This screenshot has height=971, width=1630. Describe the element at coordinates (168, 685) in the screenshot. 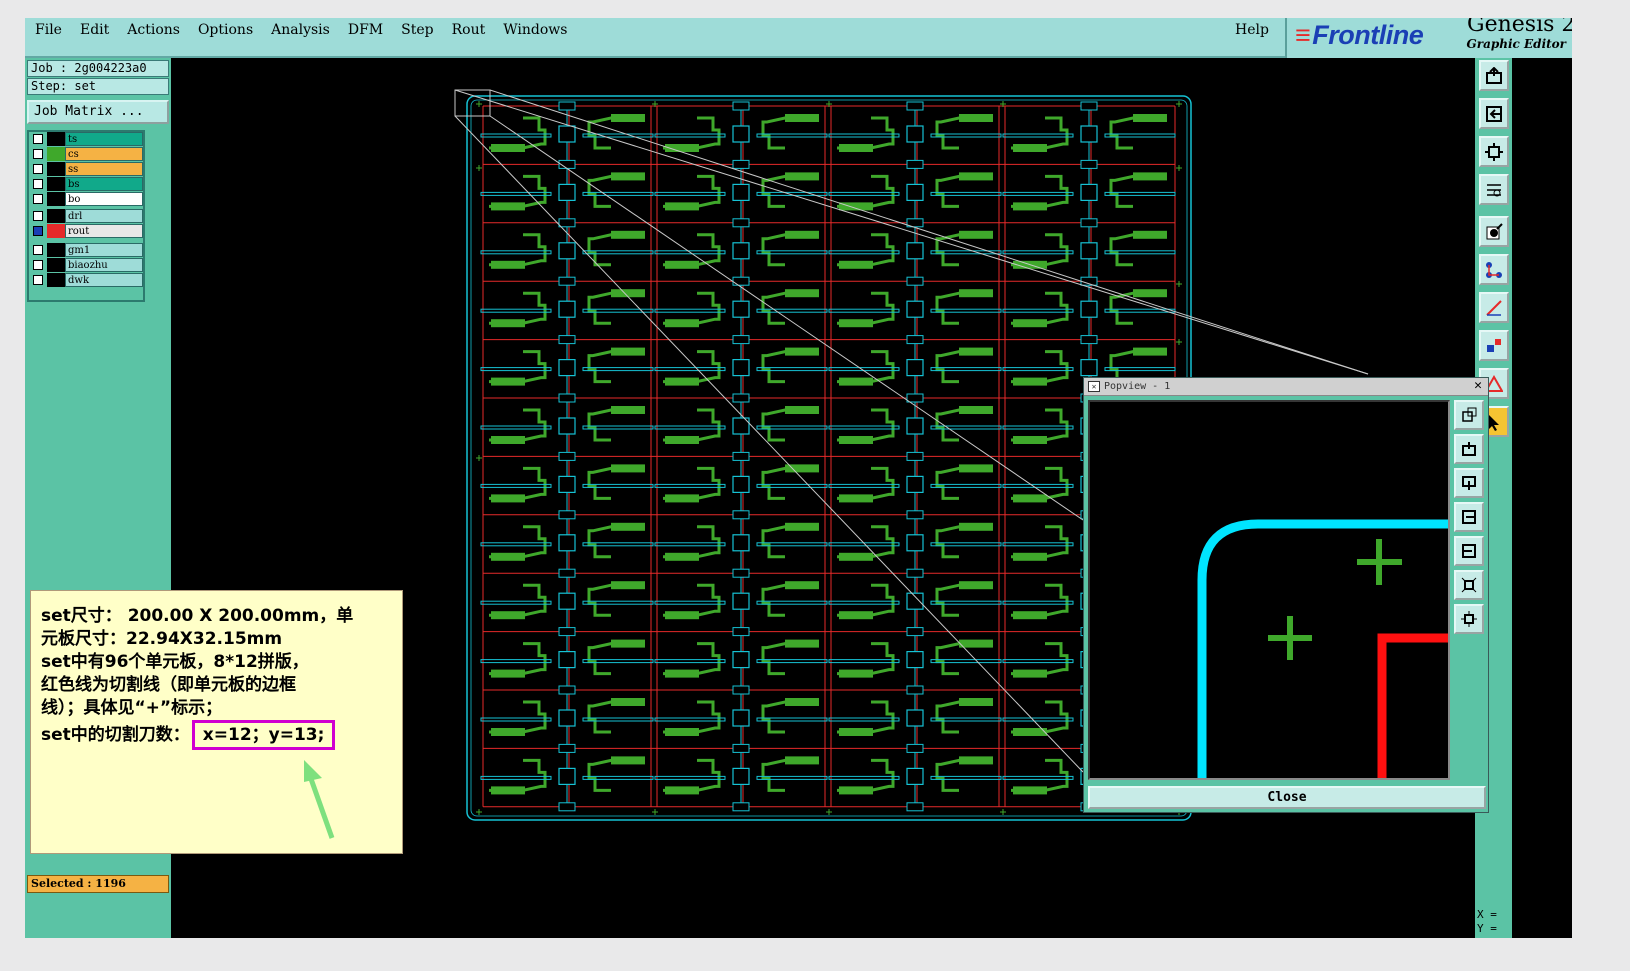

I see `note-line: 红色线为切割线（即单元板的边框` at that location.